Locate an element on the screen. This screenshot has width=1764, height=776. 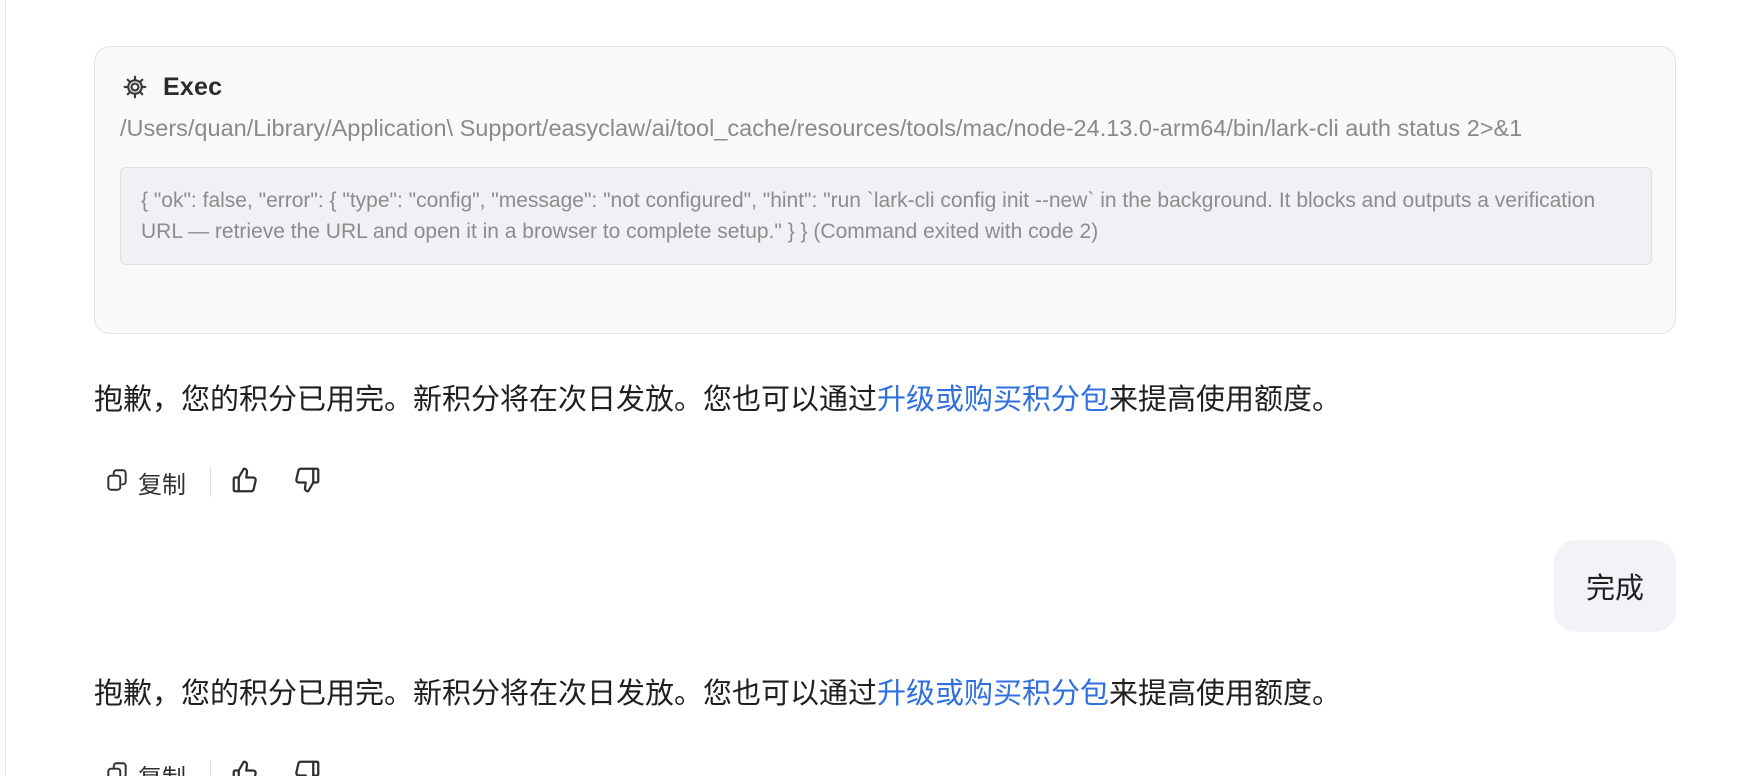
tool-call-title: Exec is located at coordinates (193, 86).